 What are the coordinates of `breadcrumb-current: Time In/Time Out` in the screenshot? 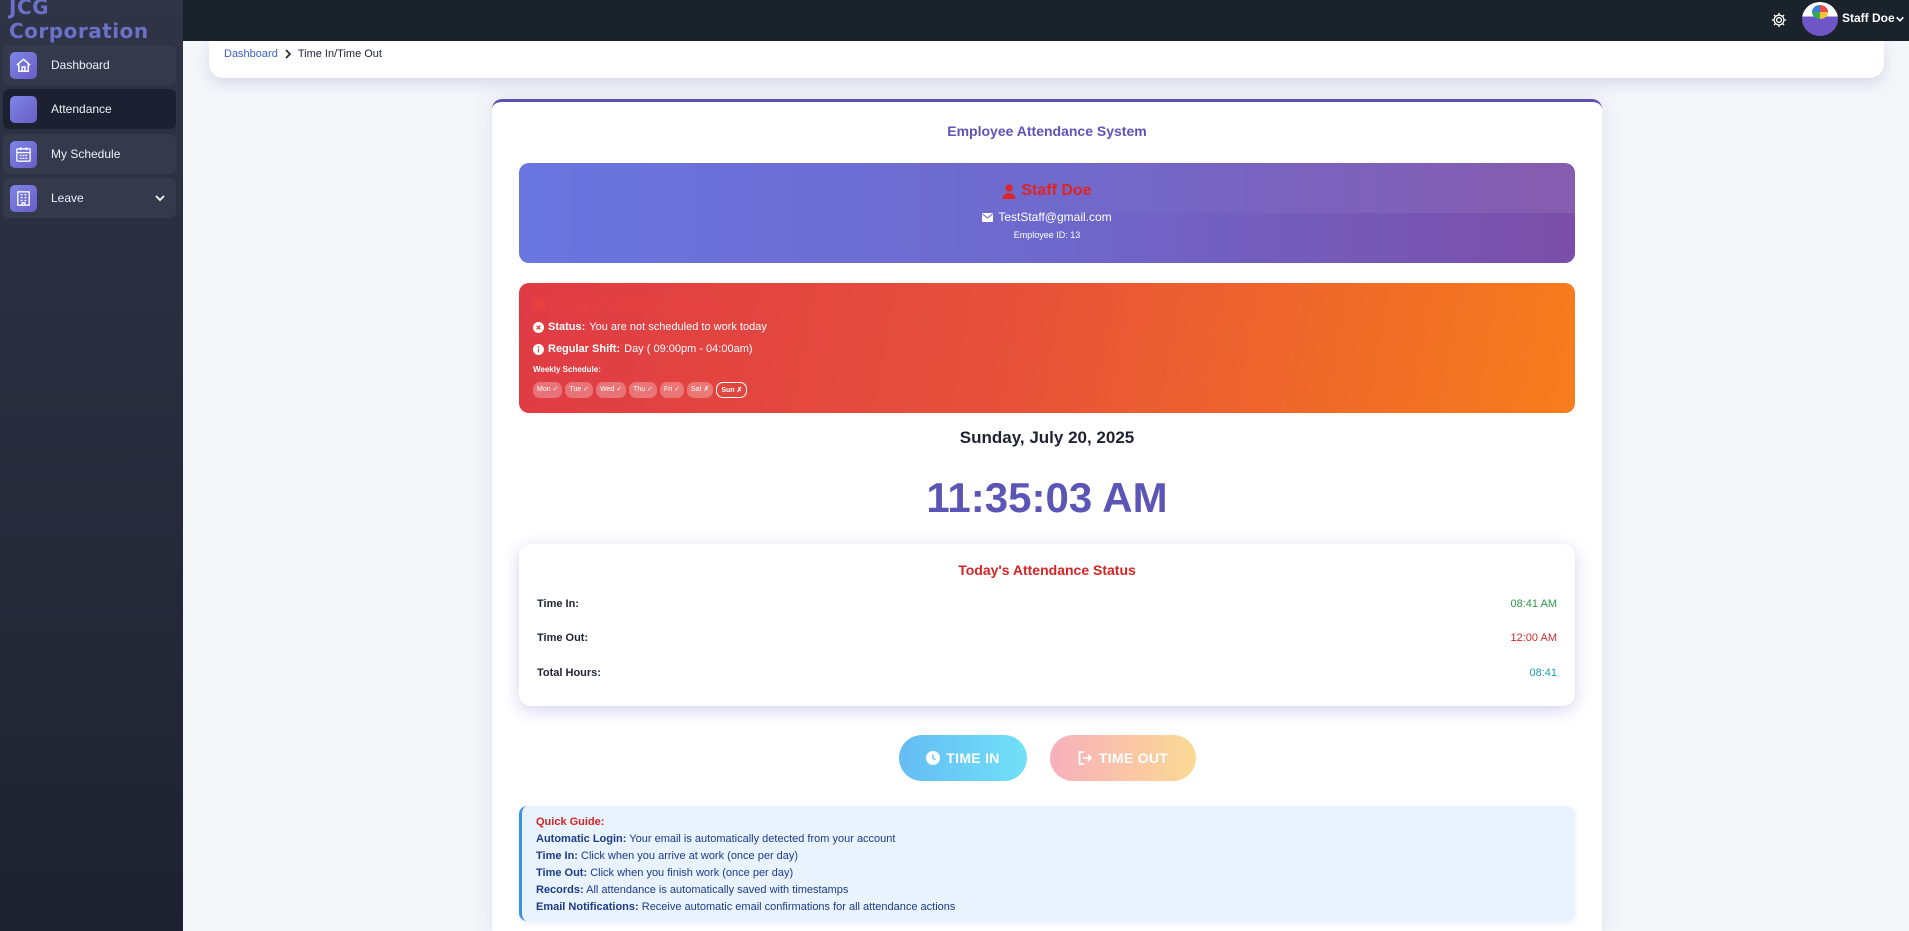 It's located at (339, 54).